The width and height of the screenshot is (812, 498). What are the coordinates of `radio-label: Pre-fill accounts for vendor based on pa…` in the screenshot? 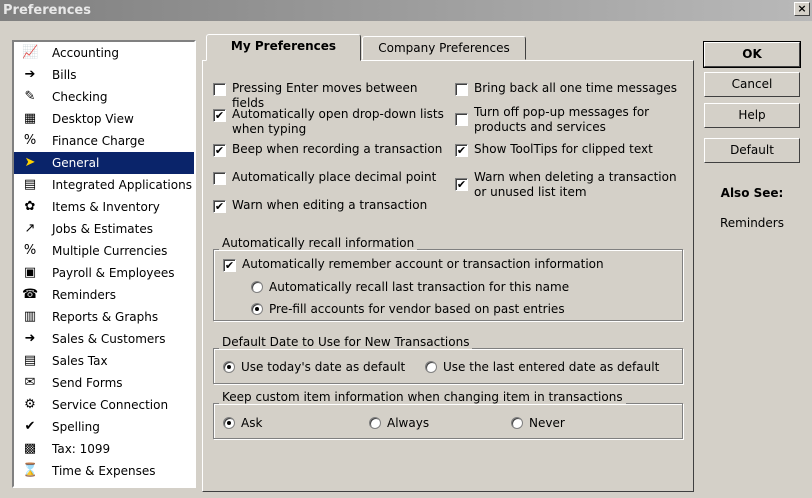 It's located at (417, 309).